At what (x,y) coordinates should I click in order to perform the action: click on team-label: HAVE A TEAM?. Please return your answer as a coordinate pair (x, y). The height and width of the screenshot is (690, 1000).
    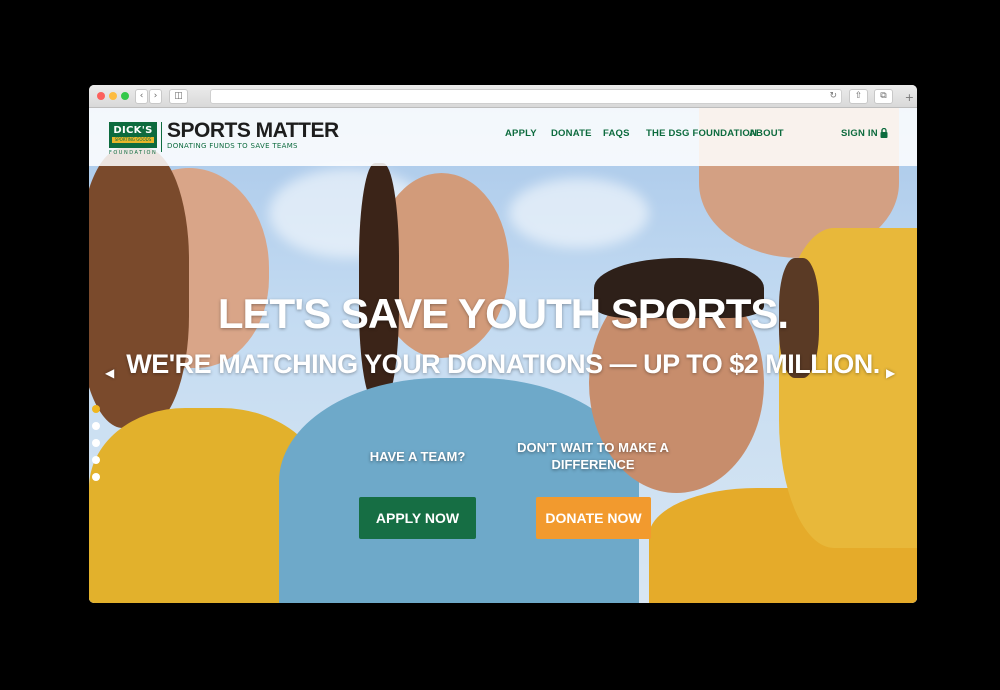
    Looking at the image, I should click on (417, 456).